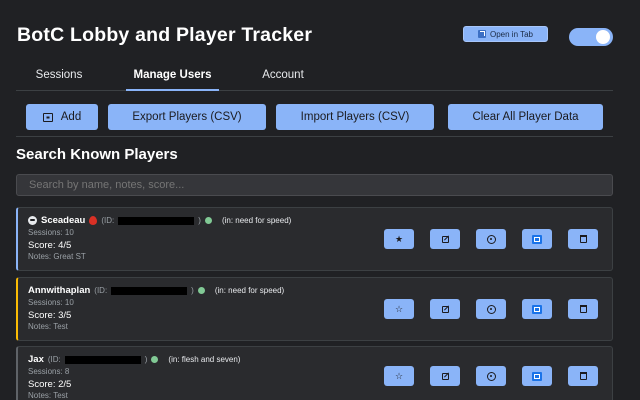  What do you see at coordinates (355, 117) in the screenshot?
I see `import-players-button: Import Players (CSV)` at bounding box center [355, 117].